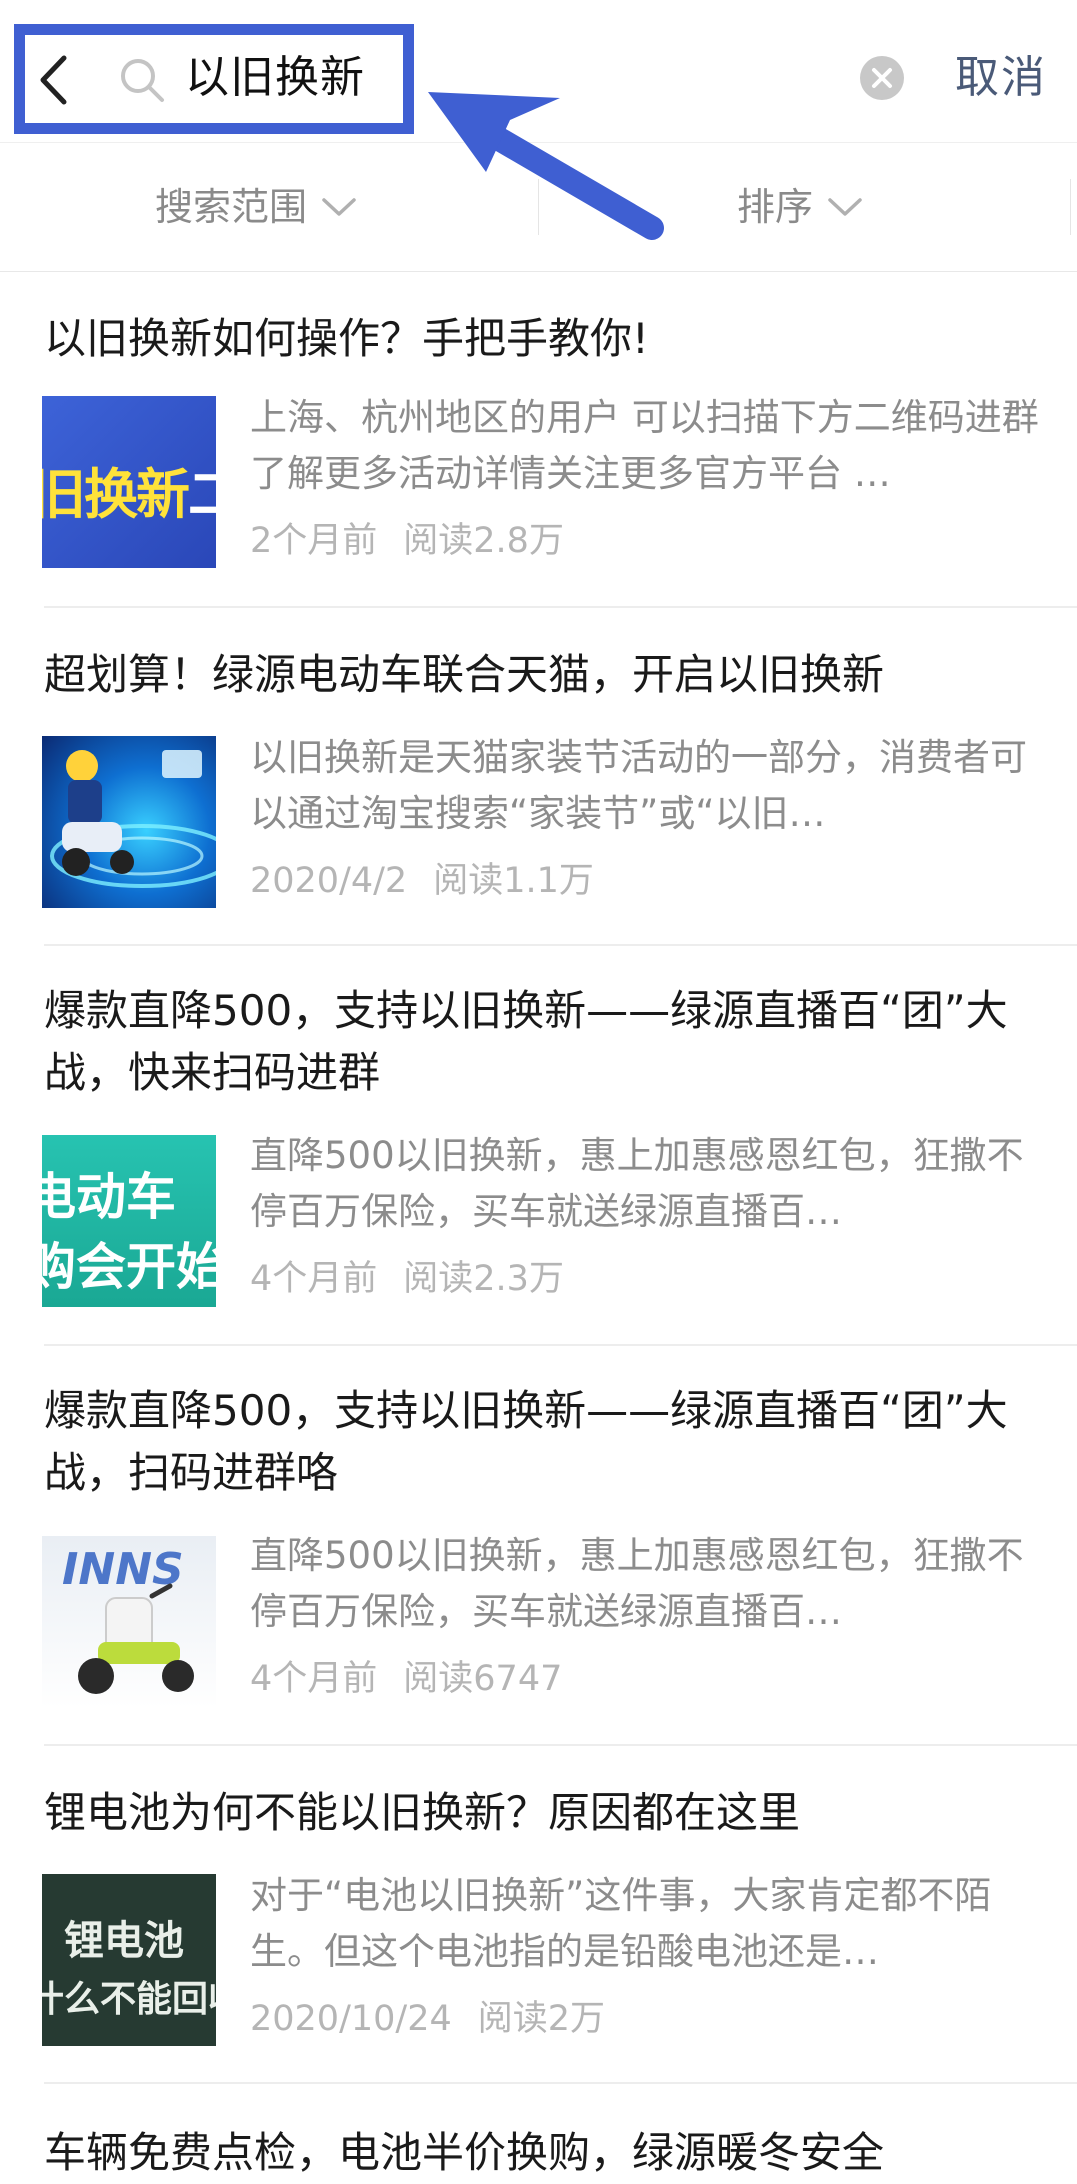  Describe the element at coordinates (544, 1442) in the screenshot. I see `result-title: 爆款直降500，支持以旧换新——绿源直播百“团”大战，扫码进群咯` at that location.